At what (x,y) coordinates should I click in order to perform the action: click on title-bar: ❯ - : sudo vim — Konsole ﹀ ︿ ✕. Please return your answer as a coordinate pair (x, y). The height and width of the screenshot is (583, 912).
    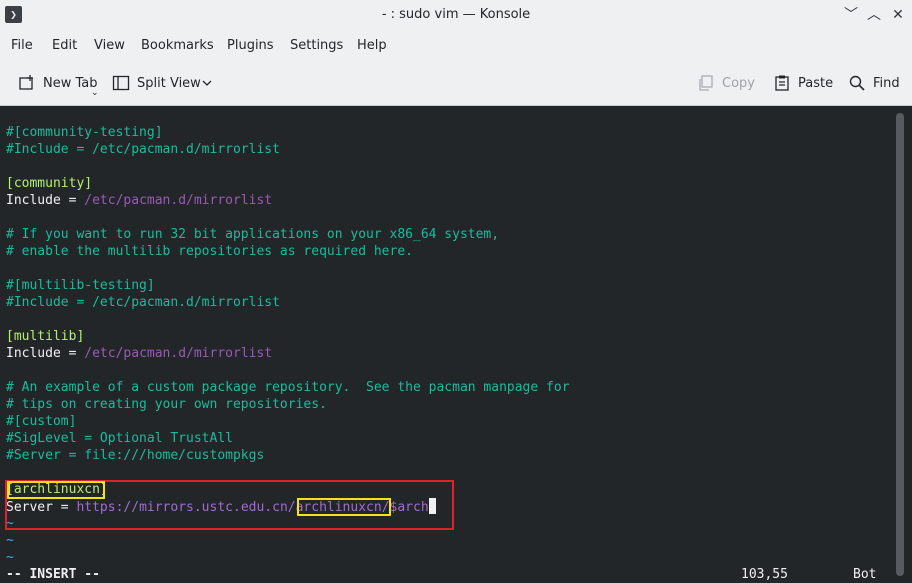
    Looking at the image, I should click on (456, 15).